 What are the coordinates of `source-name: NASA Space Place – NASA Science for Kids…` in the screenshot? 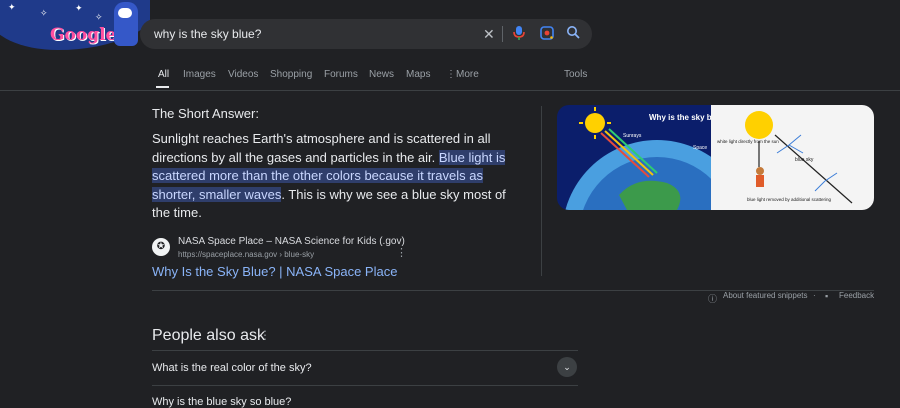 It's located at (291, 241).